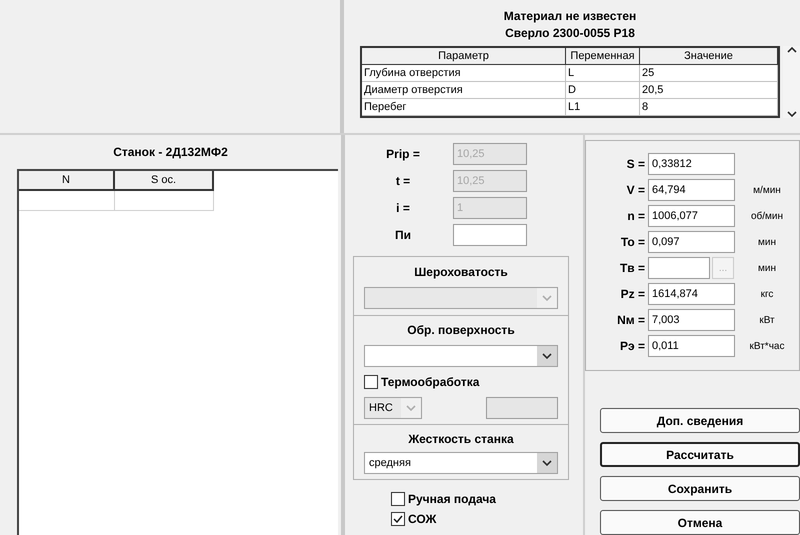 The image size is (800, 535). Describe the element at coordinates (791, 50) in the screenshot. I see `scroll-up-icon` at that location.